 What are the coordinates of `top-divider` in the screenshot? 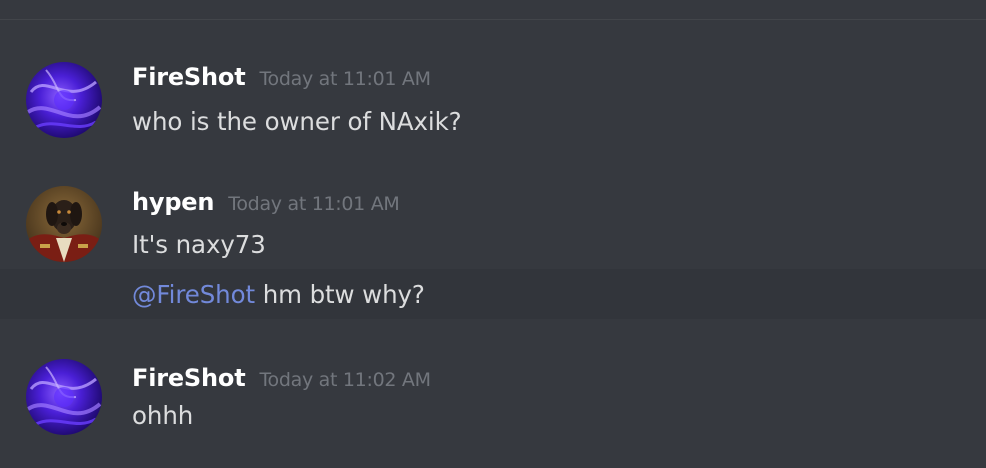 It's located at (493, 19).